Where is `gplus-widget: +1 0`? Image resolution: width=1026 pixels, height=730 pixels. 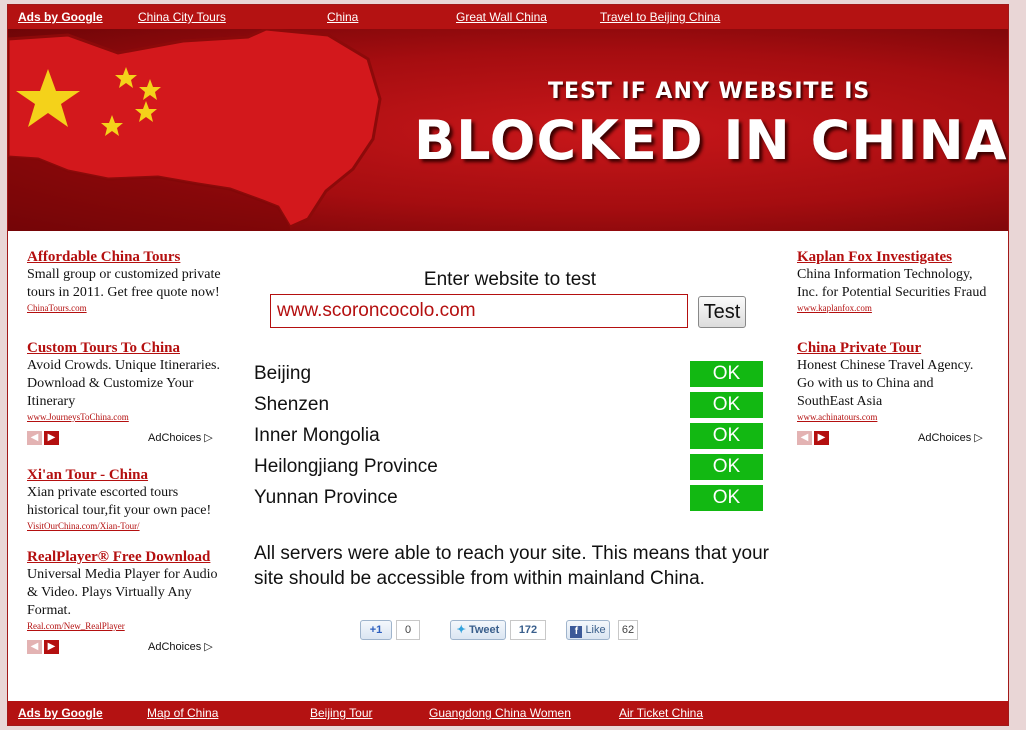 gplus-widget: +1 0 is located at coordinates (391, 630).